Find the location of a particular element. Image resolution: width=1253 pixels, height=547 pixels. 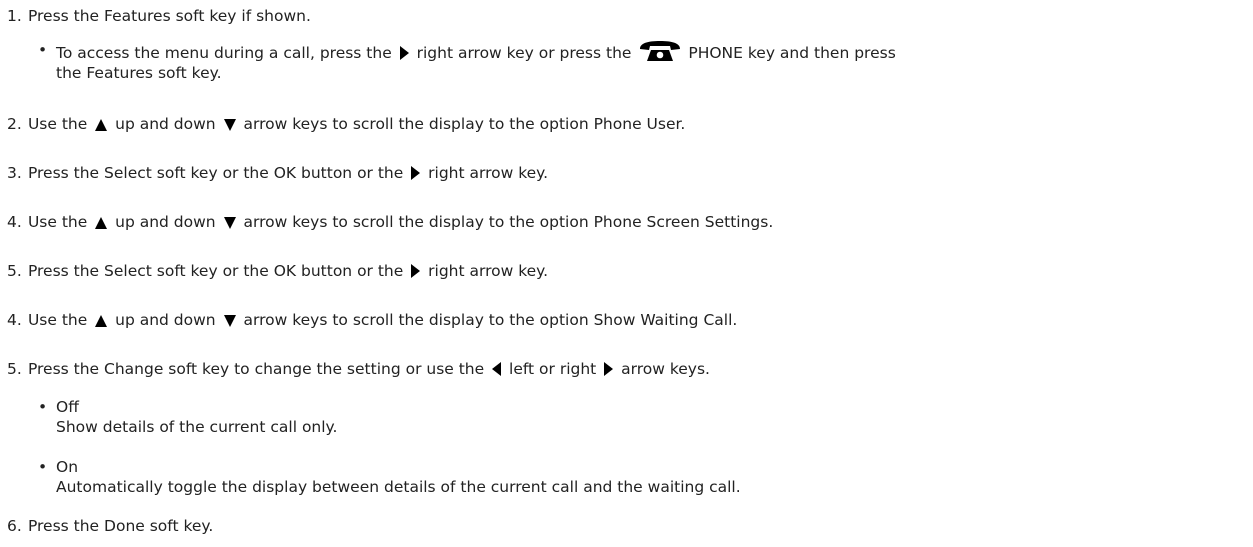

note-text: right arrow key or press the is located at coordinates (524, 53).